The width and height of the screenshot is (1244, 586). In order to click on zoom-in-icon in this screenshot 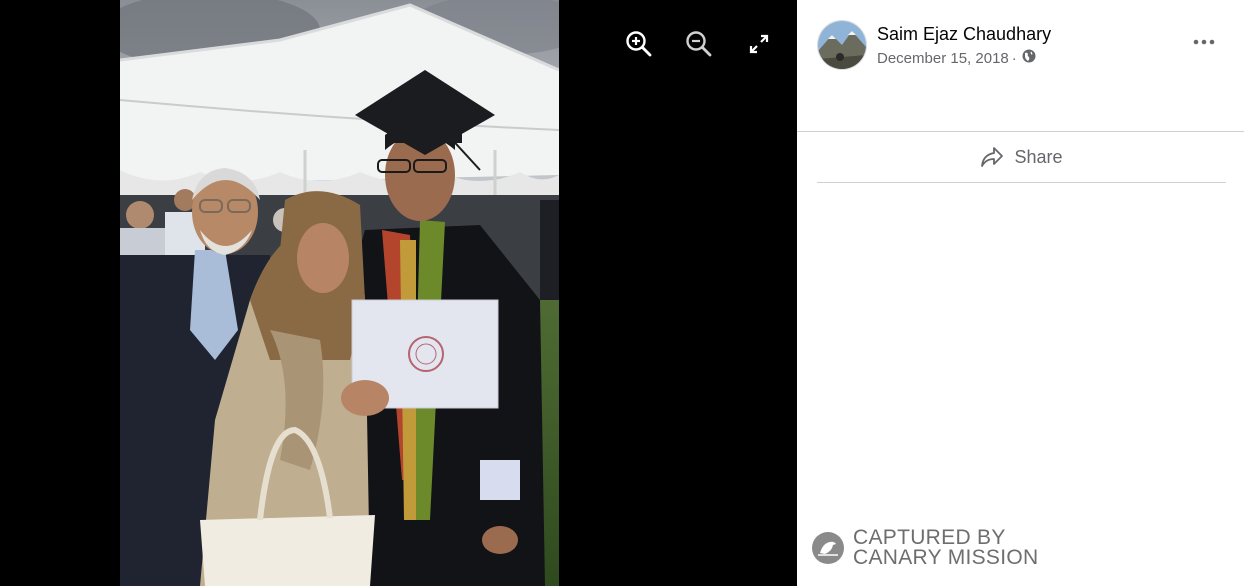, I will do `click(639, 44)`.